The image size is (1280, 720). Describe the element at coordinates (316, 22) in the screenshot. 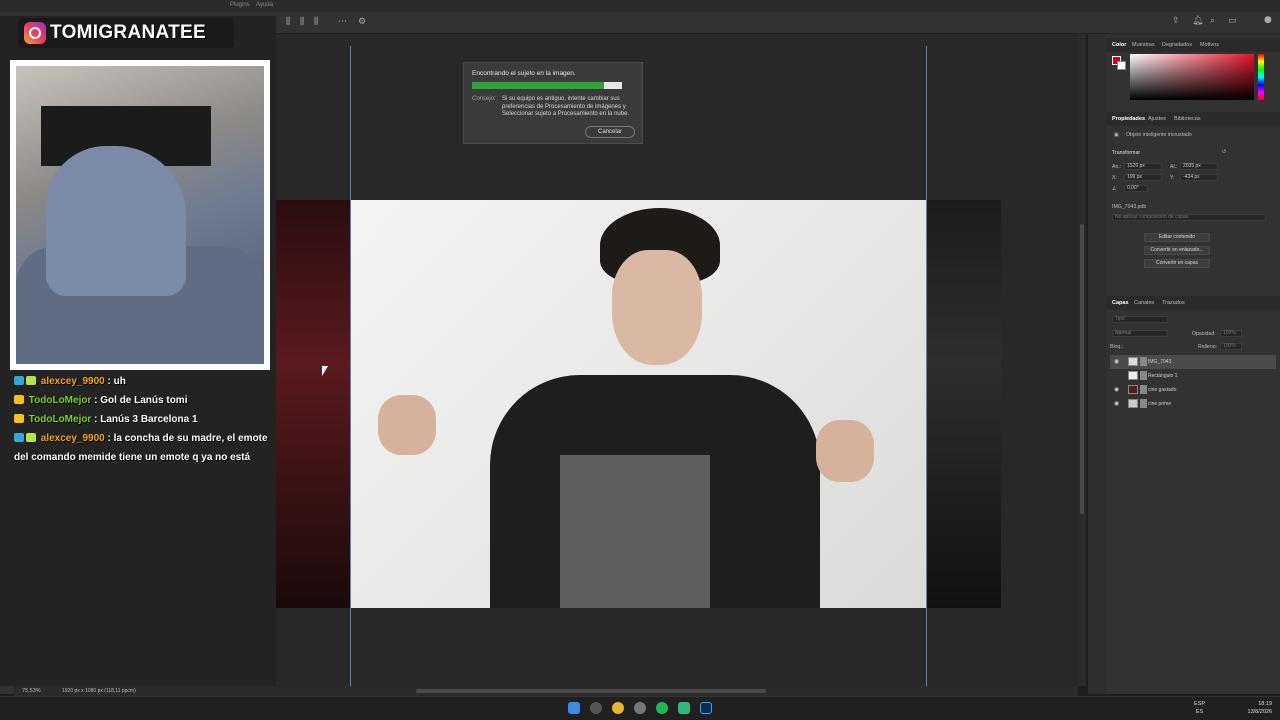

I see `distribute-h-icon: ⫼` at that location.